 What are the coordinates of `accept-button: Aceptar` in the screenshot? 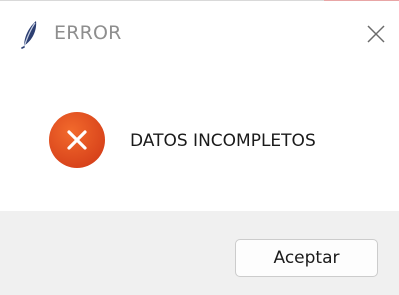 It's located at (306, 258).